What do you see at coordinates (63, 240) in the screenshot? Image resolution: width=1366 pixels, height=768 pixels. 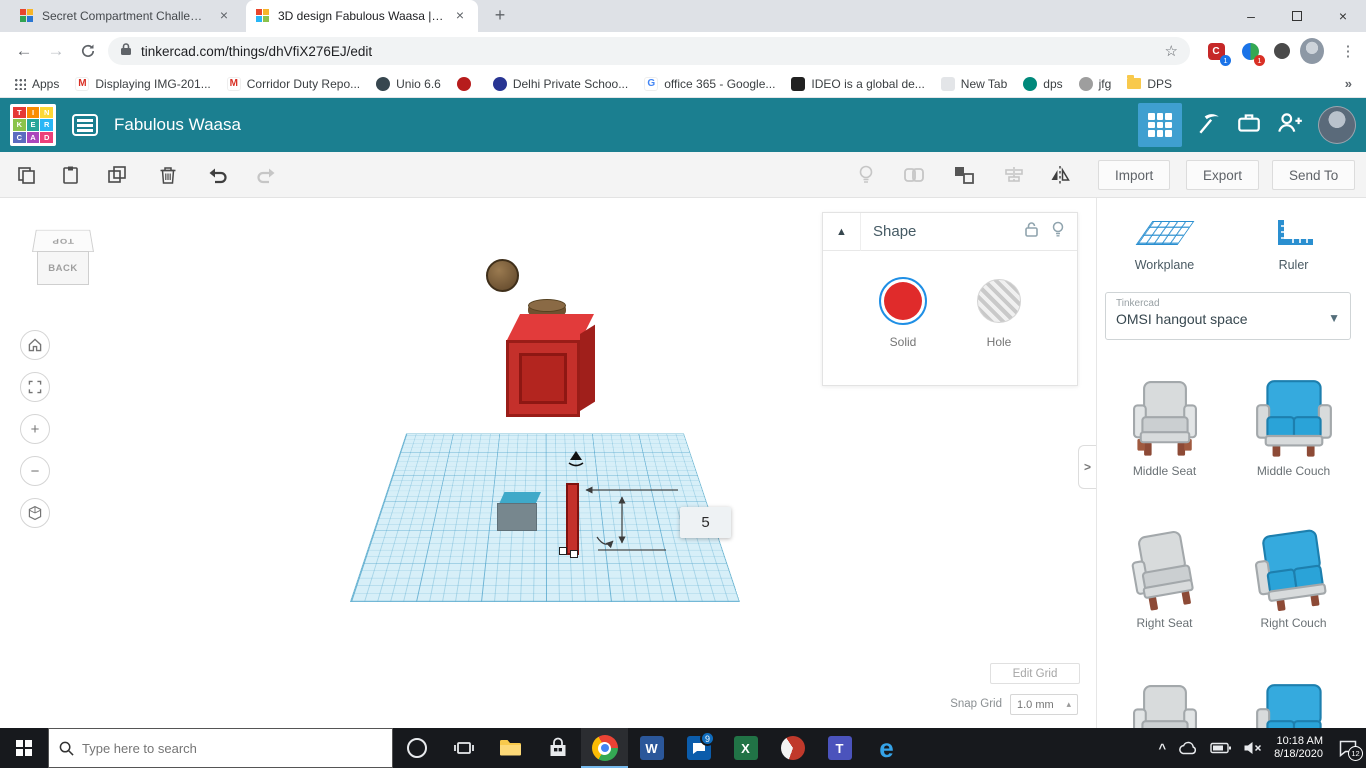 I see `view-cube-top-face: TOP` at bounding box center [63, 240].